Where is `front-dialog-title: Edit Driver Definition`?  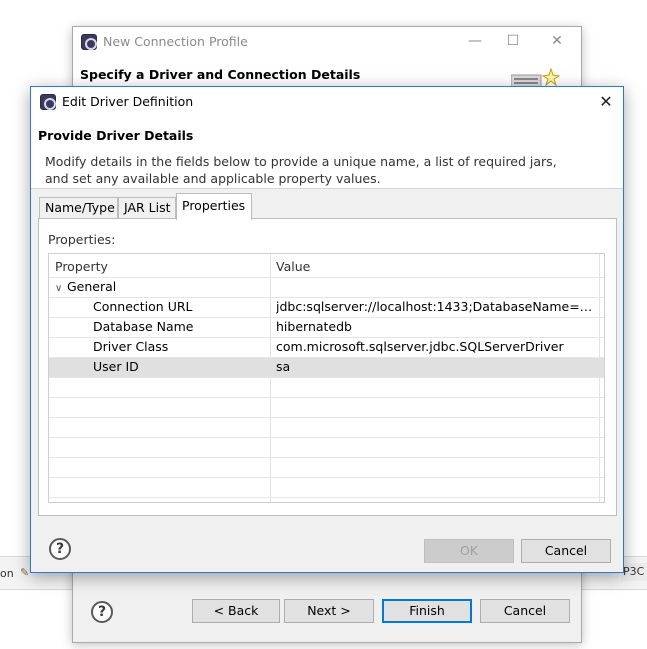
front-dialog-title: Edit Driver Definition is located at coordinates (128, 101).